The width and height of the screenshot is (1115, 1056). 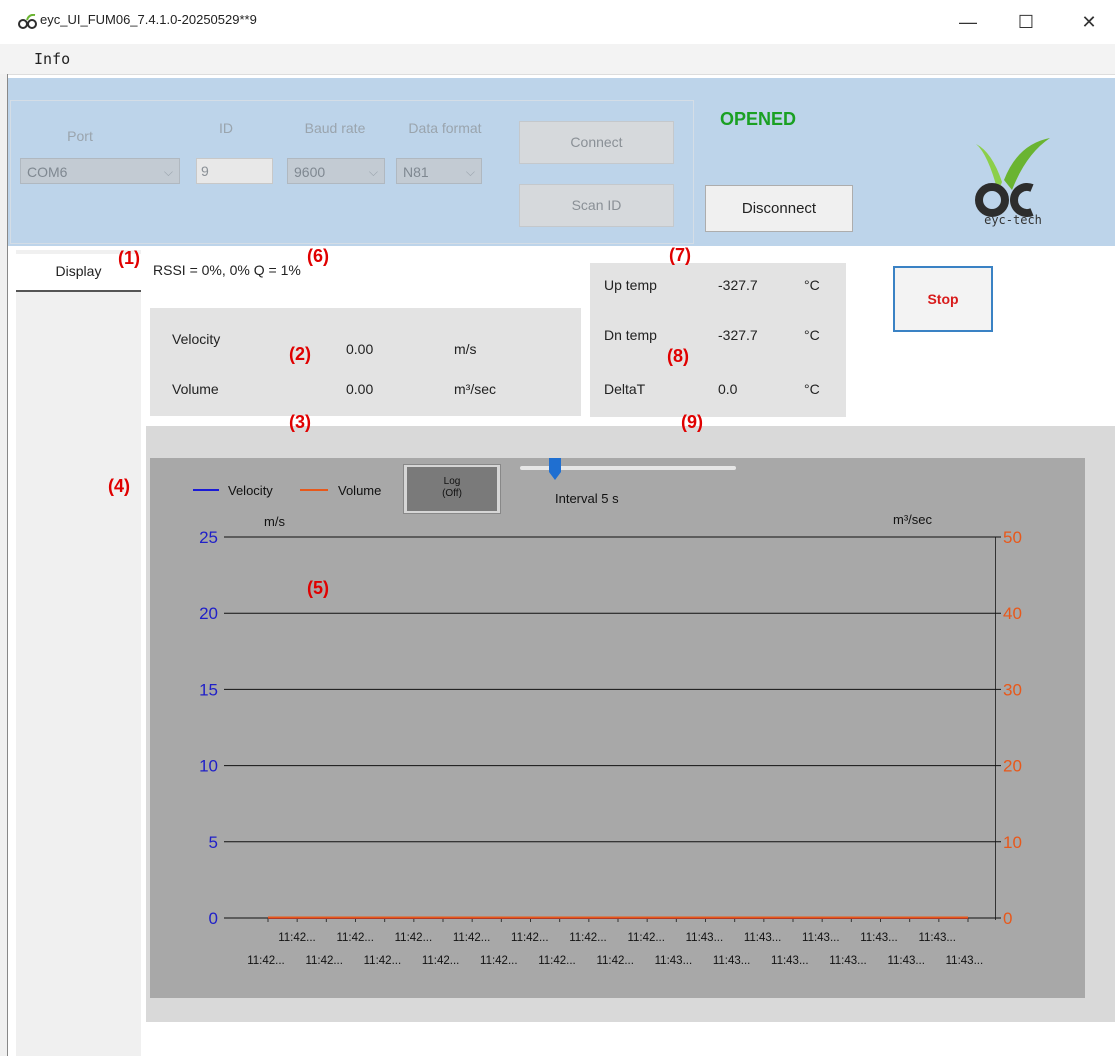 What do you see at coordinates (208, 689) in the screenshot?
I see `left-tick-label: 15` at bounding box center [208, 689].